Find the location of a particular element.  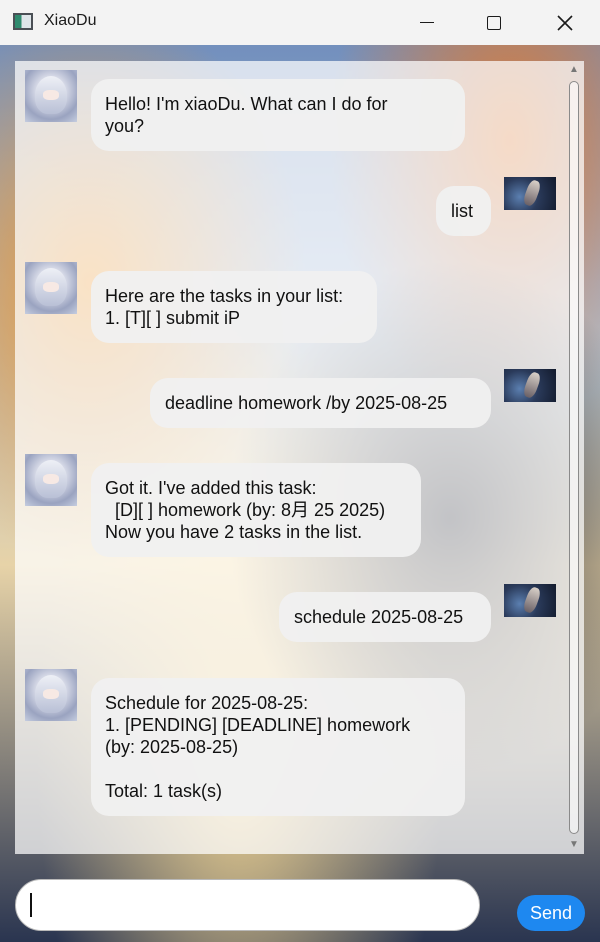

message-input is located at coordinates (247, 905).